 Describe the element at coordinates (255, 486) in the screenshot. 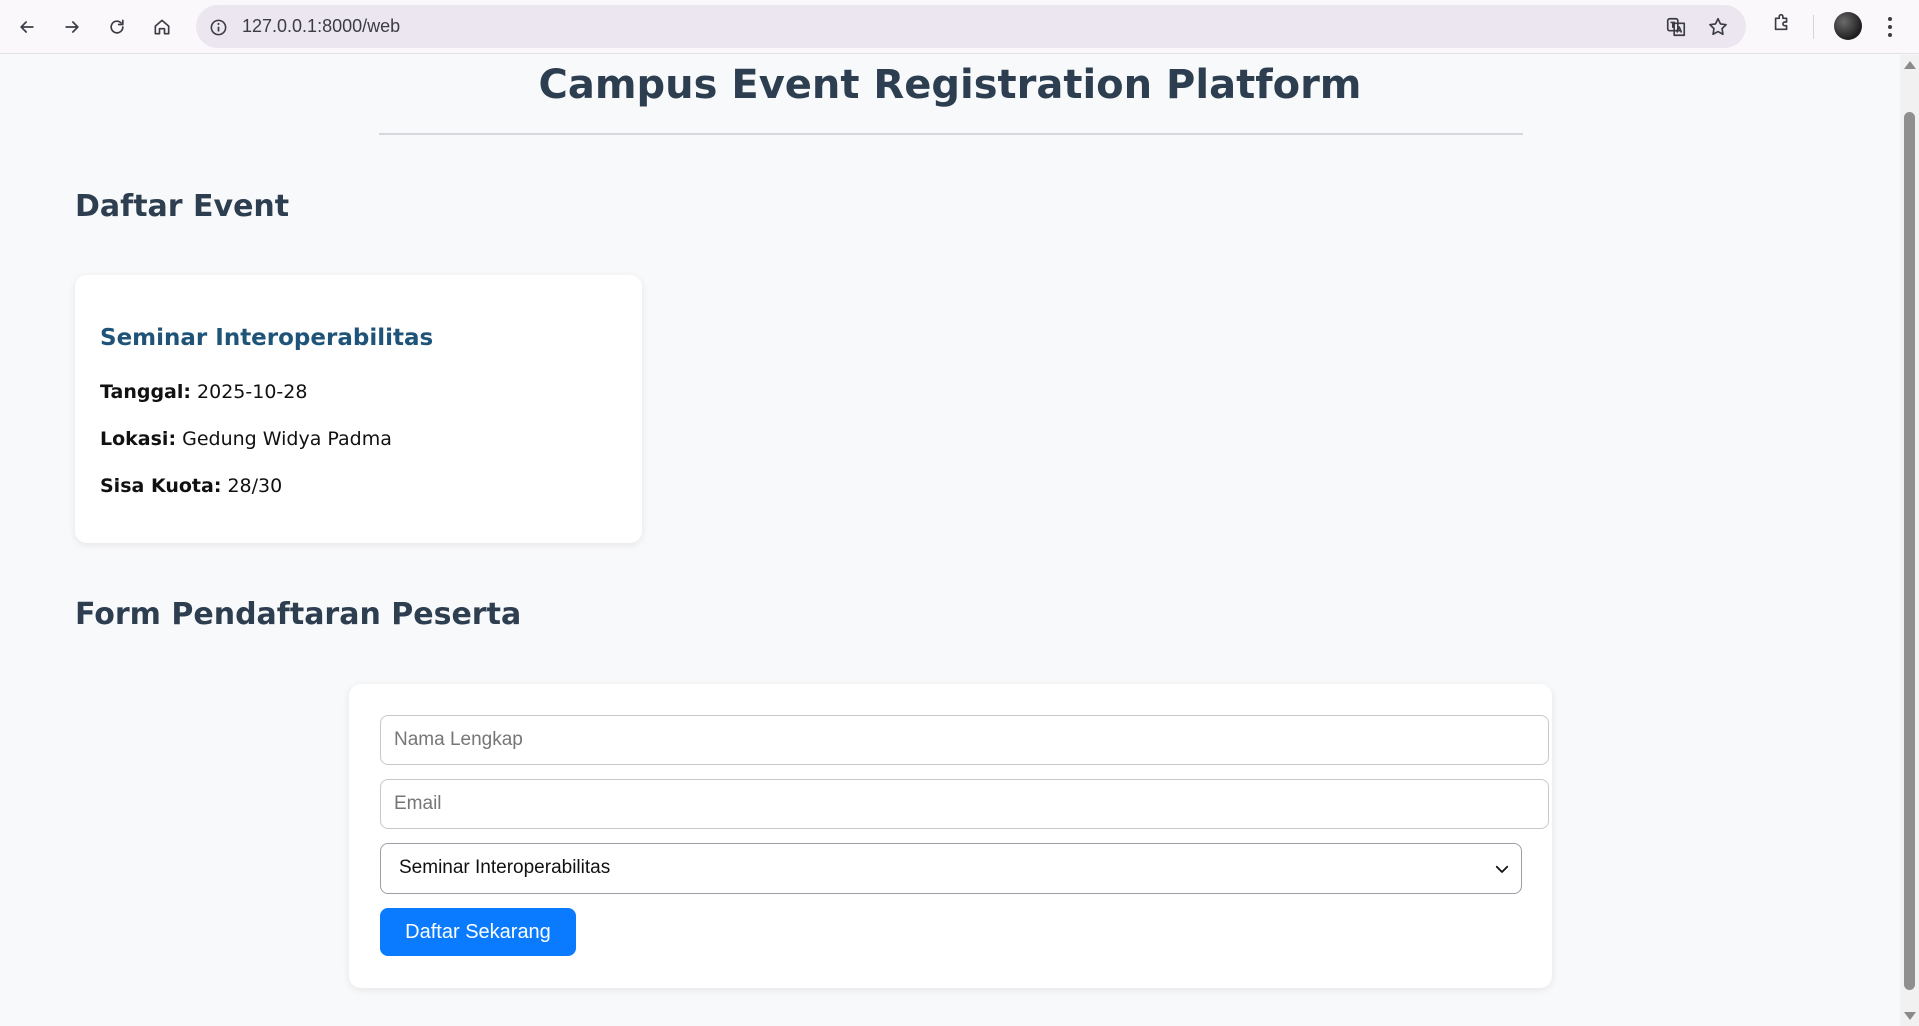

I see `event-quota-value: 28/30` at that location.